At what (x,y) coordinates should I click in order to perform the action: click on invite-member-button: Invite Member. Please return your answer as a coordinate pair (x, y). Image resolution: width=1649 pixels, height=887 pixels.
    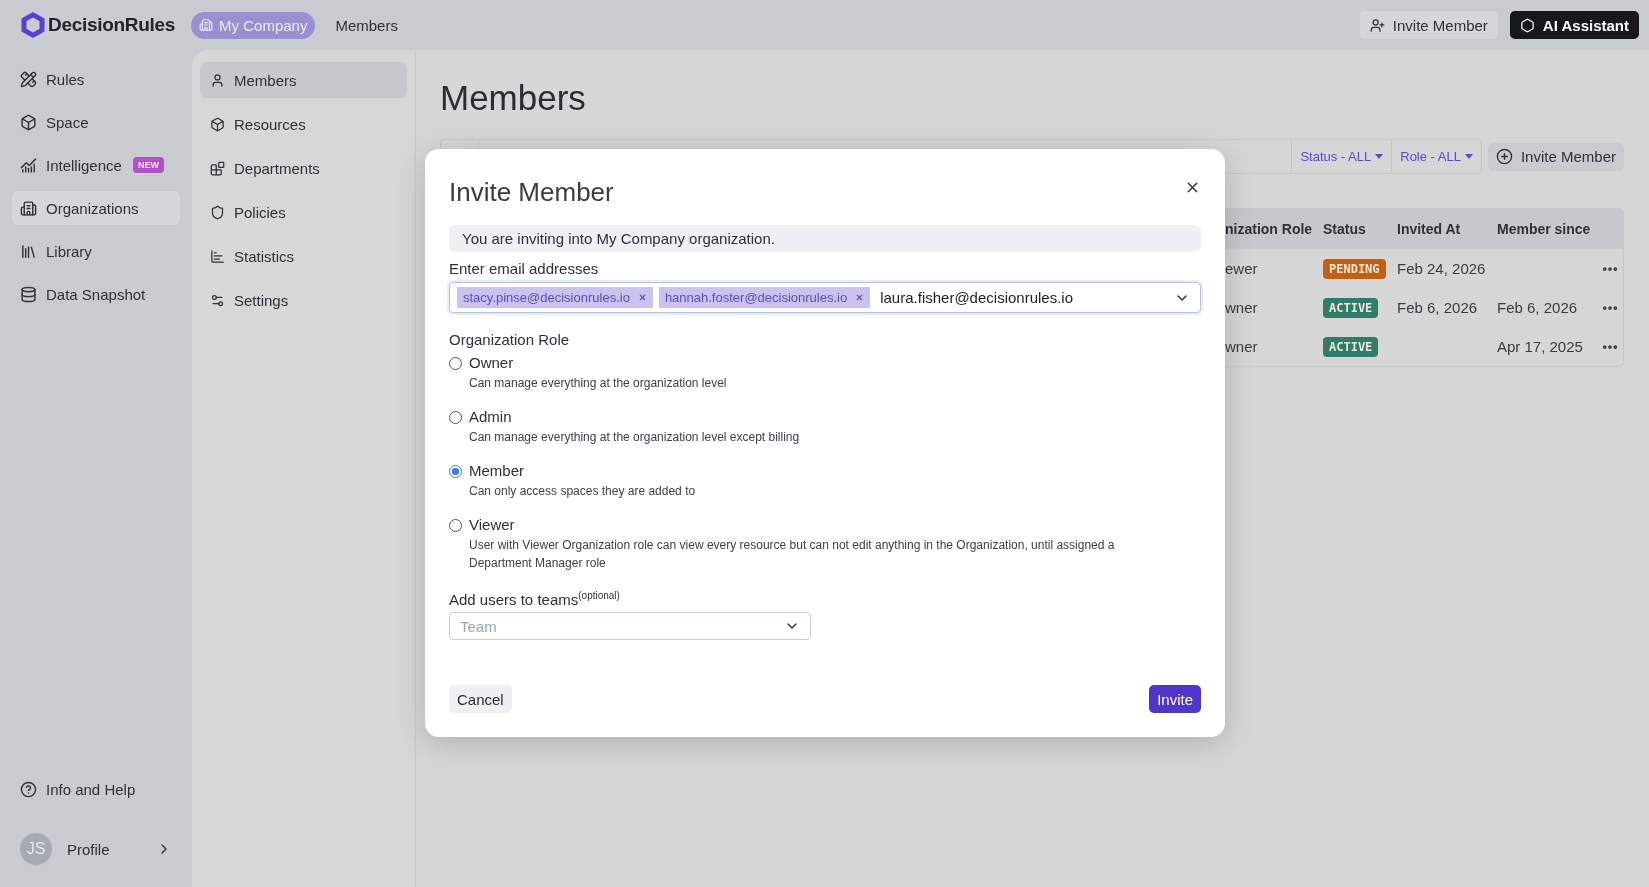
    Looking at the image, I should click on (1555, 156).